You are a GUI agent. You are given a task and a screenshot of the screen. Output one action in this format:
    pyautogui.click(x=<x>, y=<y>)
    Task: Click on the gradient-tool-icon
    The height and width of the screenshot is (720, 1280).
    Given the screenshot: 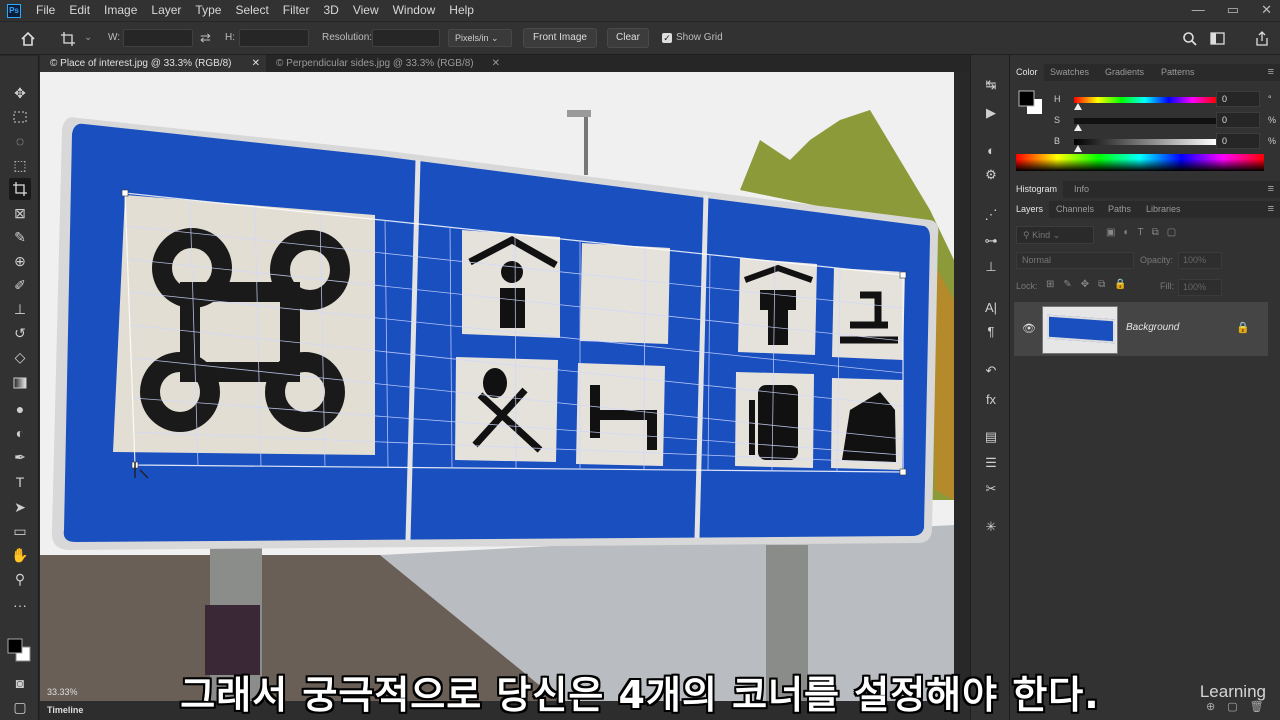 What is the action you would take?
    pyautogui.click(x=20, y=383)
    